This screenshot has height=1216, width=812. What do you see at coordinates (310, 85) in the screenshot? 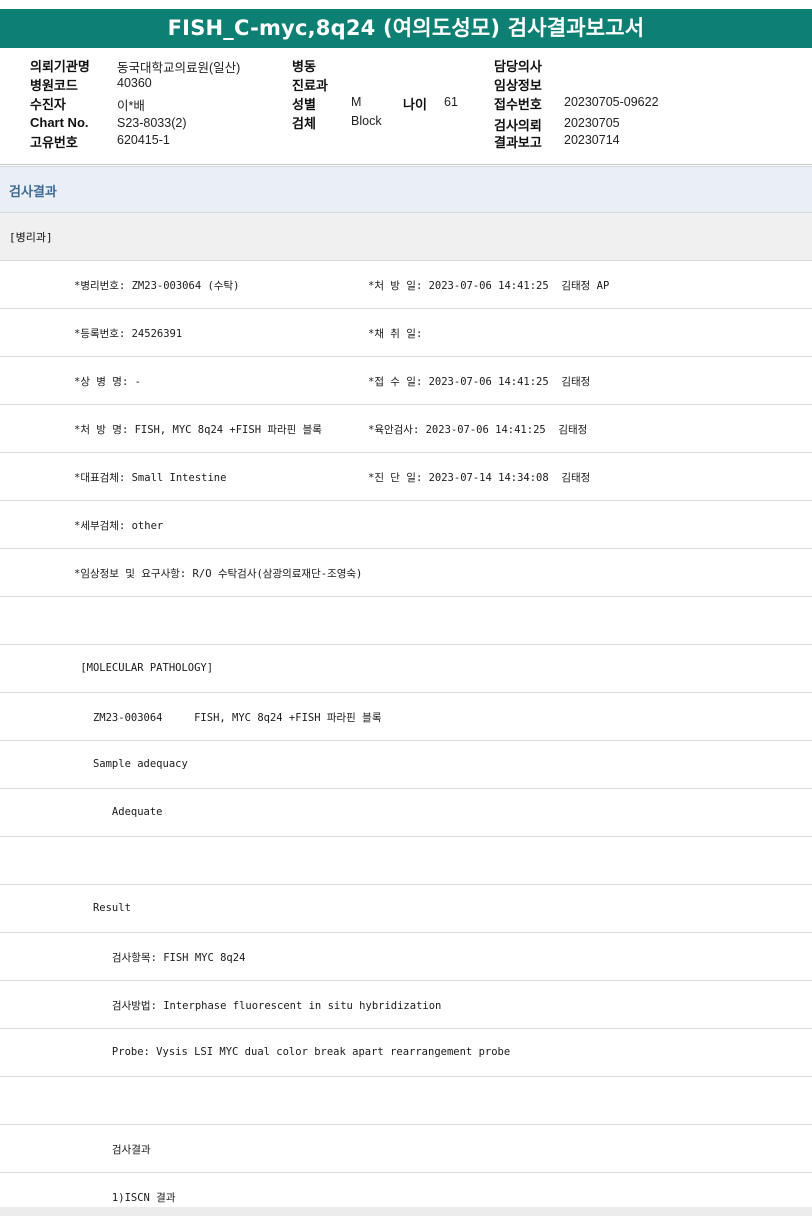
I see `department-label: 진료과` at bounding box center [310, 85].